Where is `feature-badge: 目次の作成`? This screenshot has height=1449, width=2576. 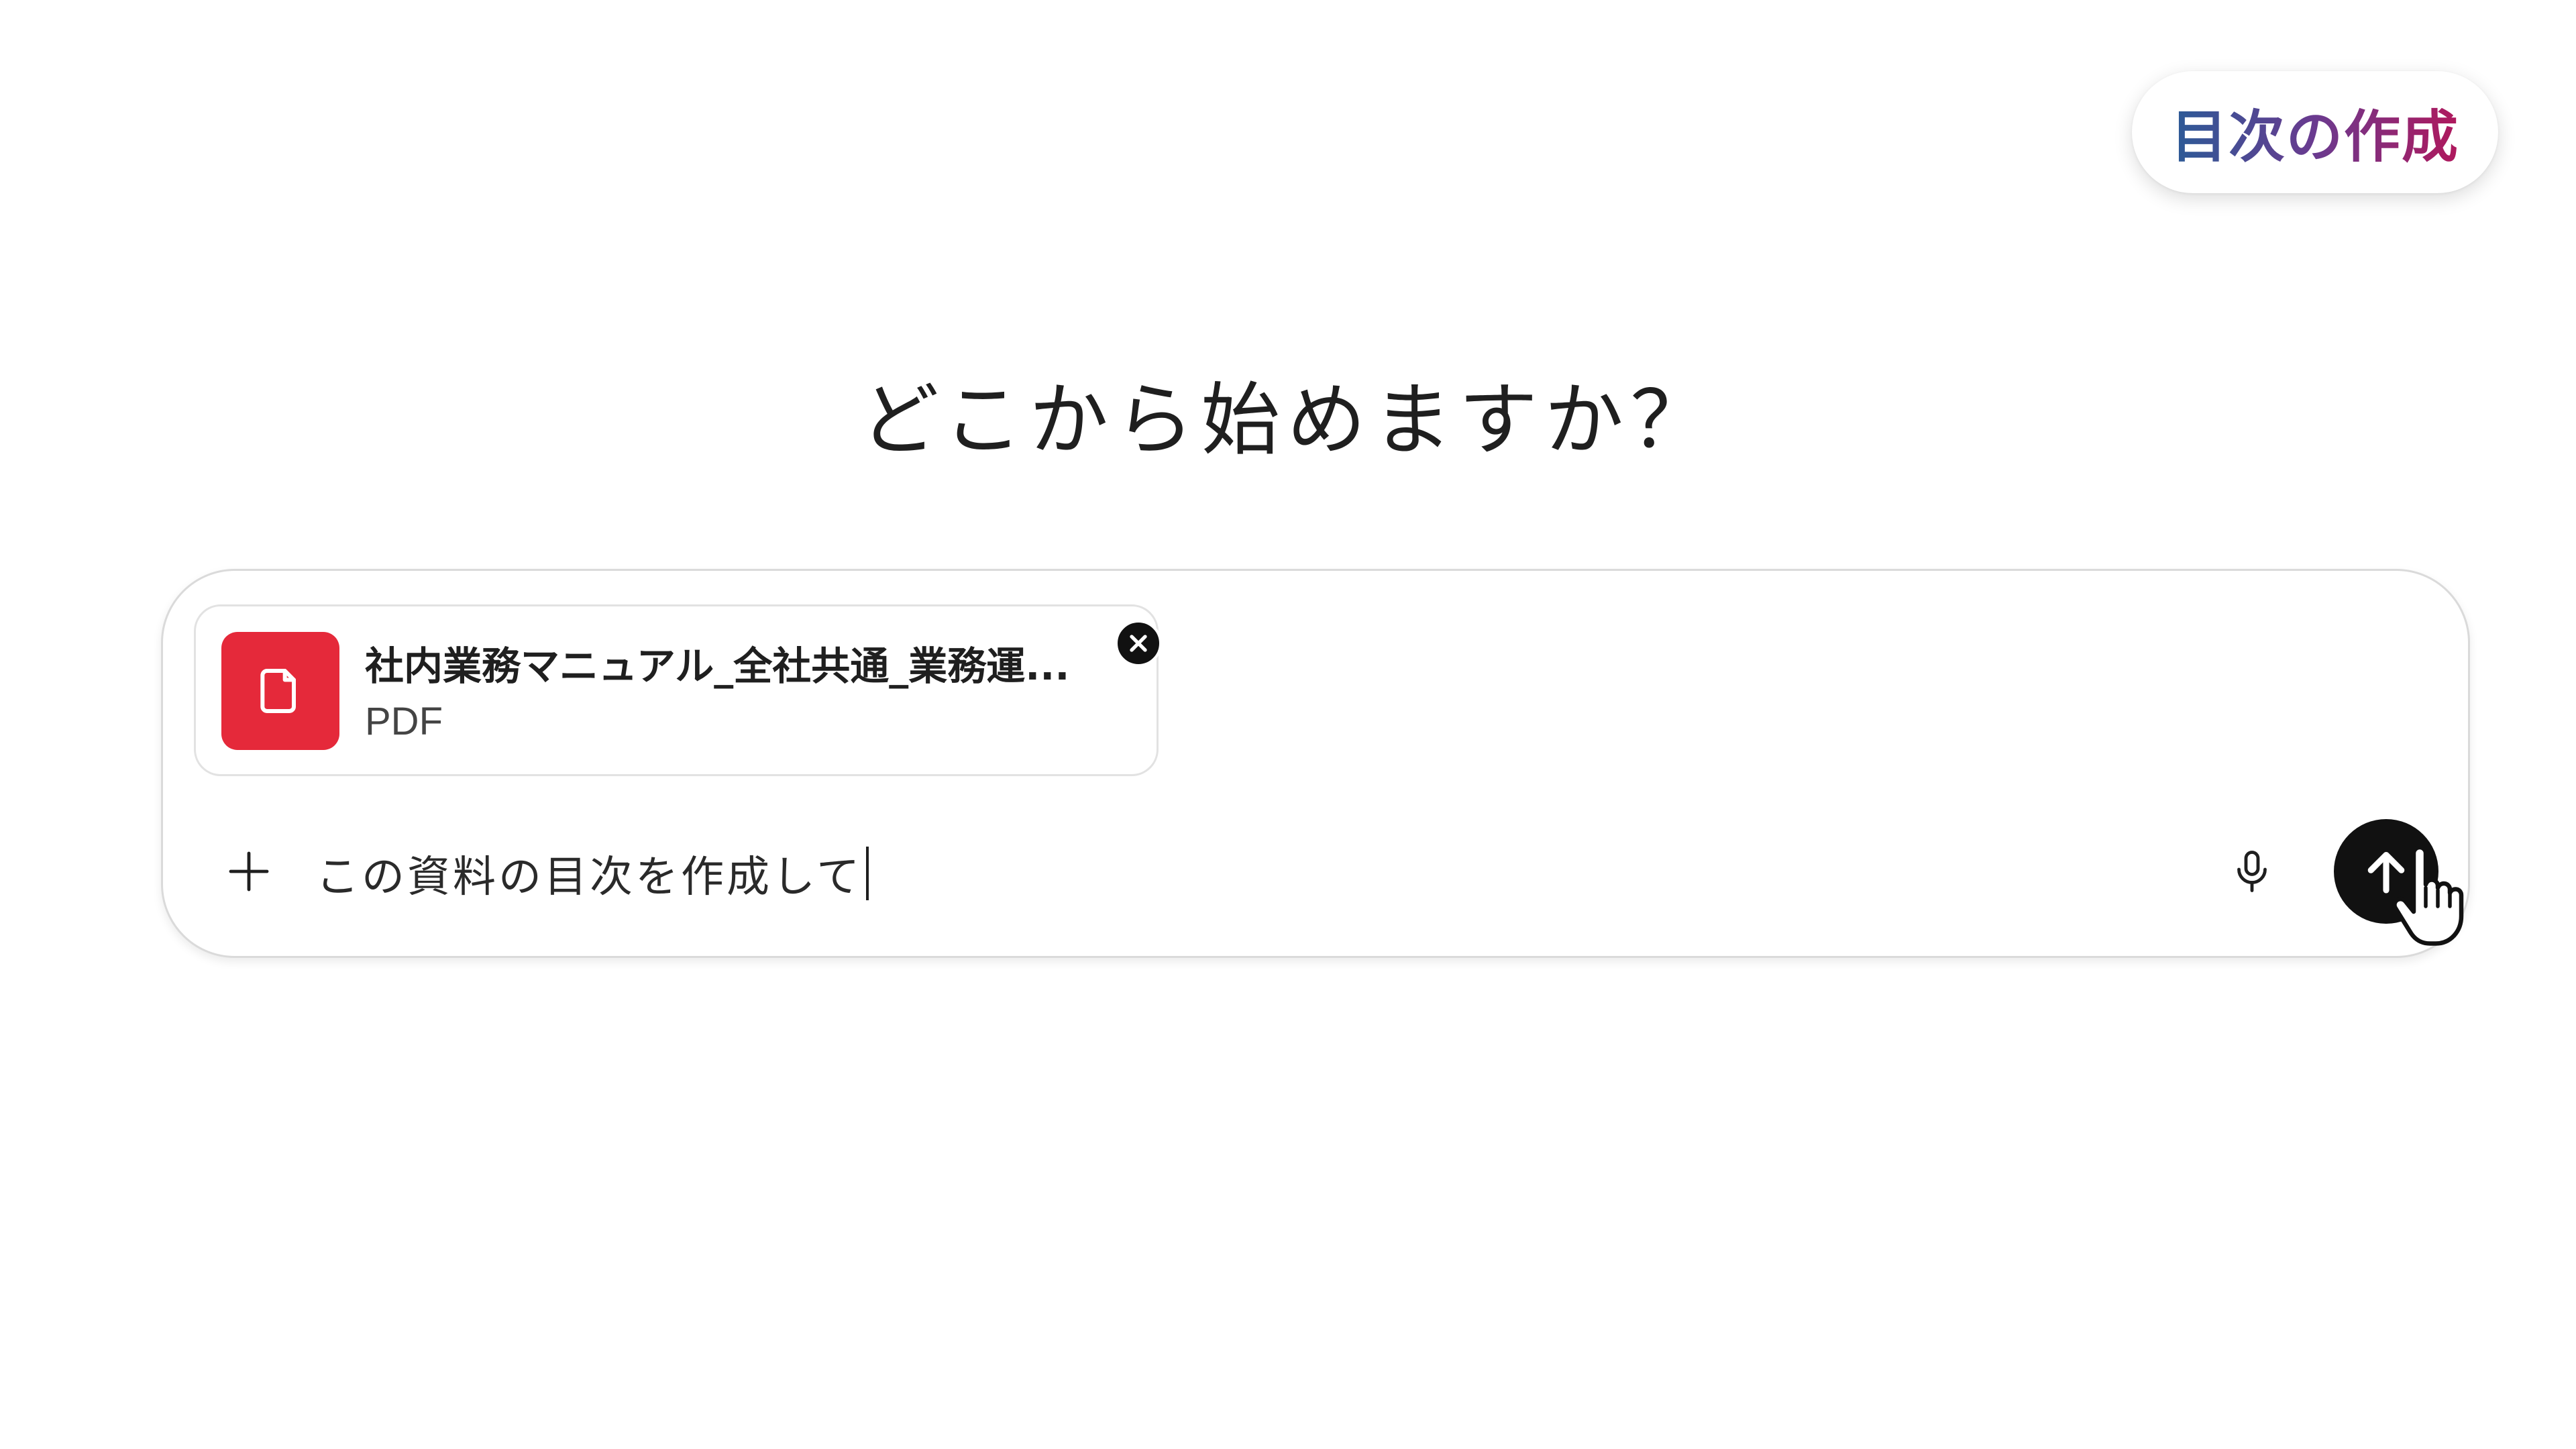 feature-badge: 目次の作成 is located at coordinates (2315, 132).